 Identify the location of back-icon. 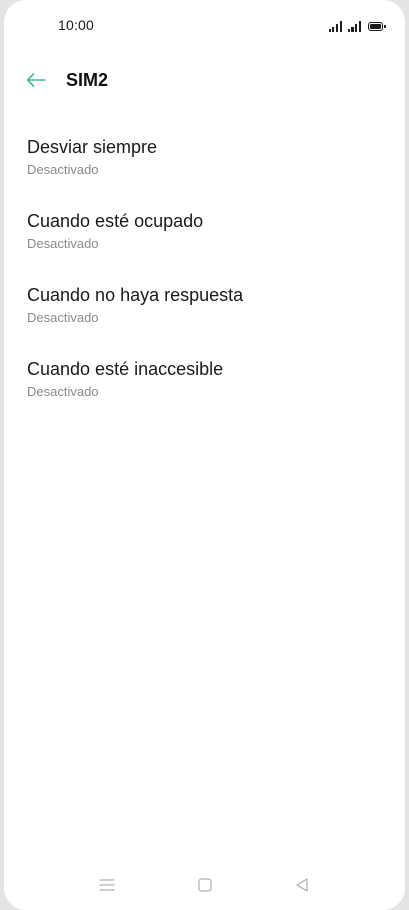
(302, 885).